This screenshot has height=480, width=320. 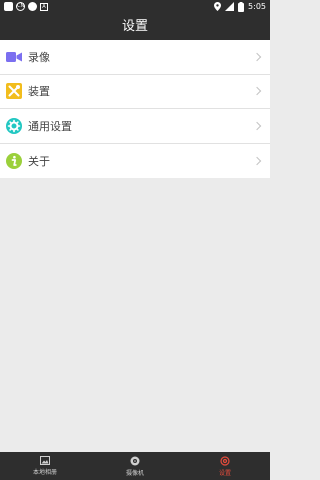 I want to click on page-title: 设置, so click(x=135, y=26).